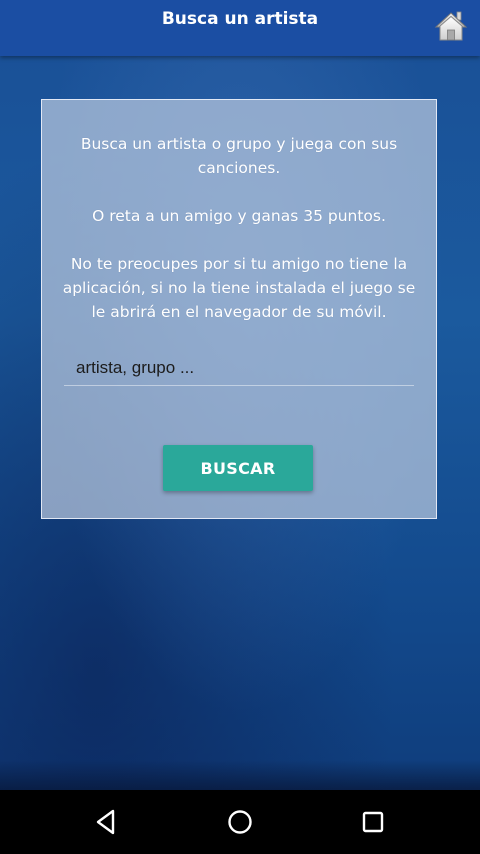 The width and height of the screenshot is (480, 854). I want to click on home-button, so click(451, 26).